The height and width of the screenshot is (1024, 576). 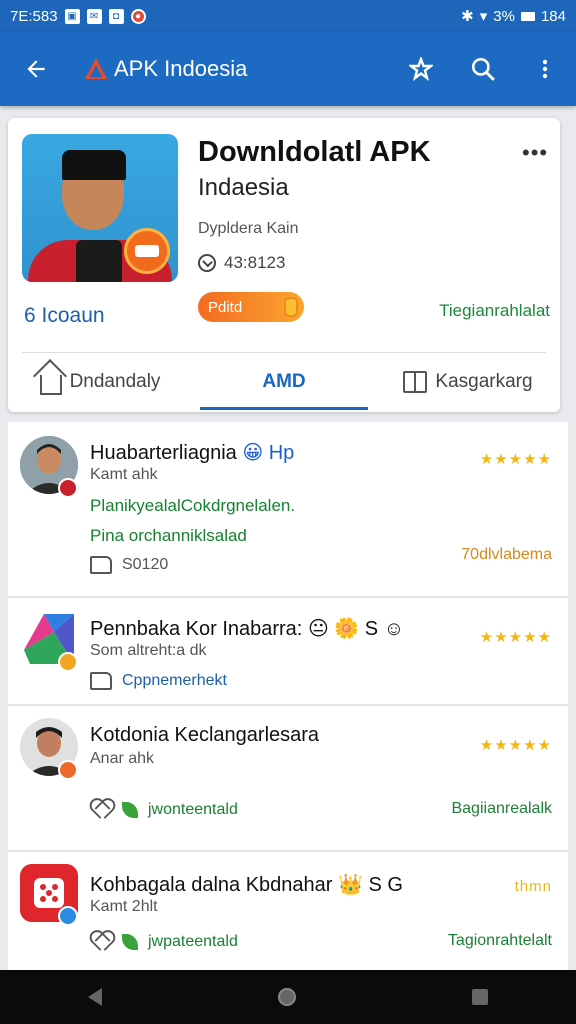 I want to click on book-icon, so click(x=415, y=382).